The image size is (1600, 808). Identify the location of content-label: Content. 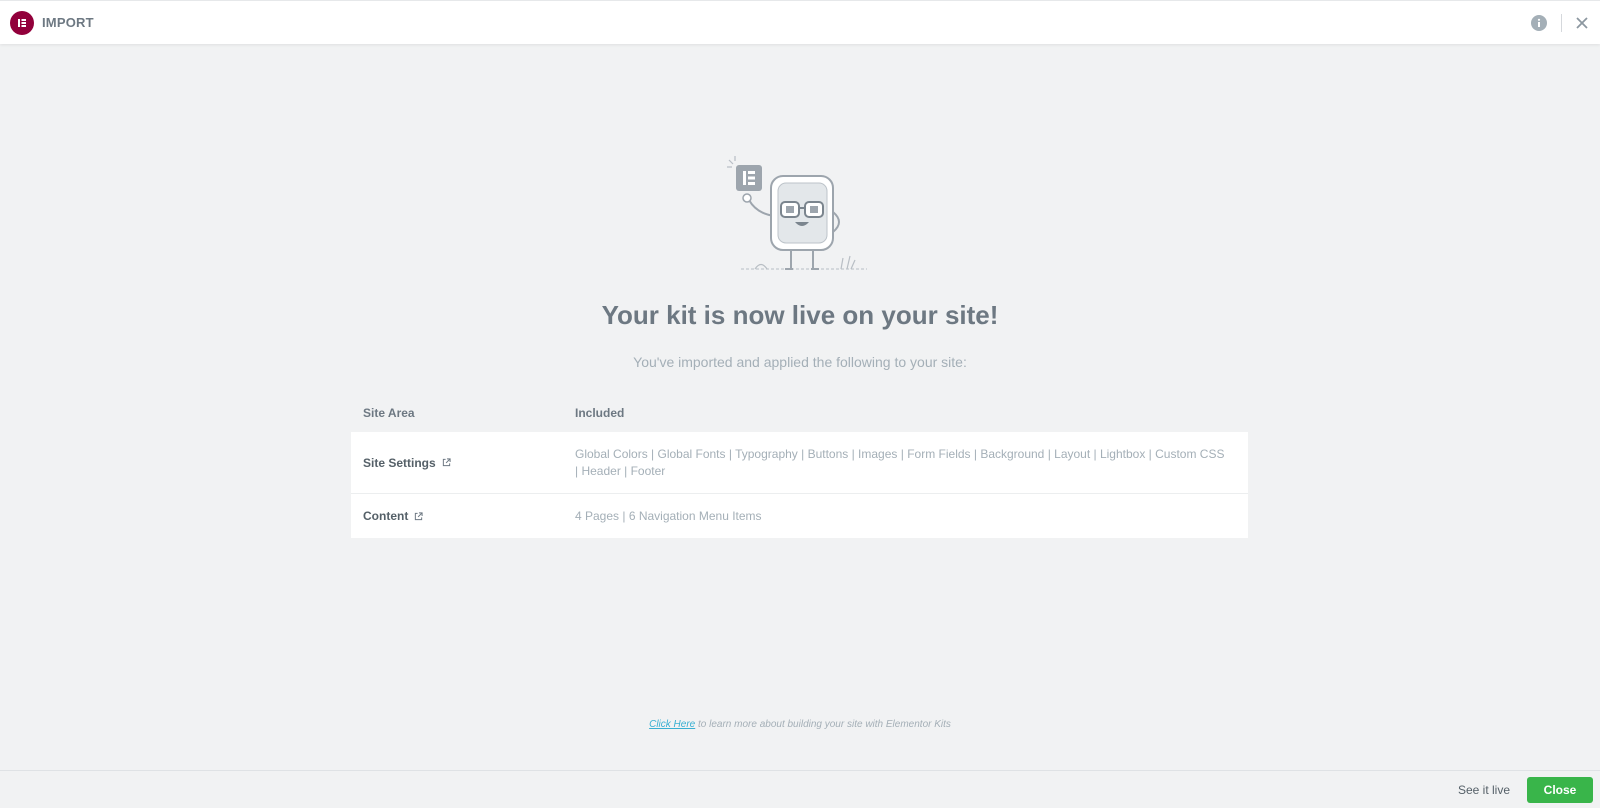
(386, 516).